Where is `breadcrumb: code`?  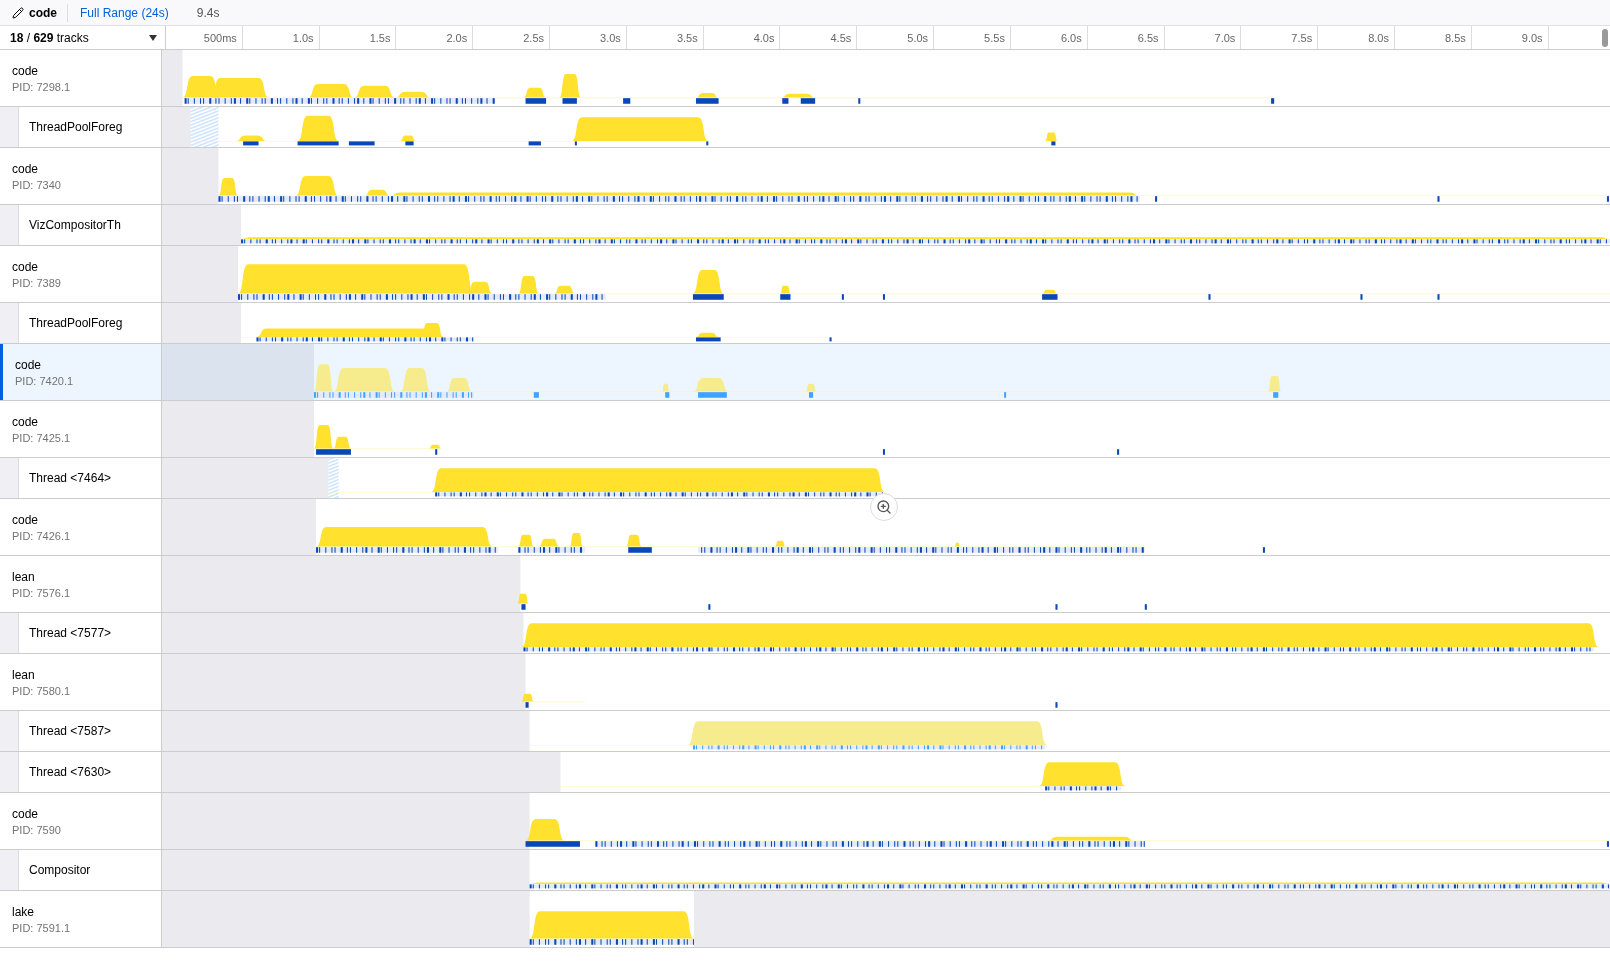 breadcrumb: code is located at coordinates (43, 12).